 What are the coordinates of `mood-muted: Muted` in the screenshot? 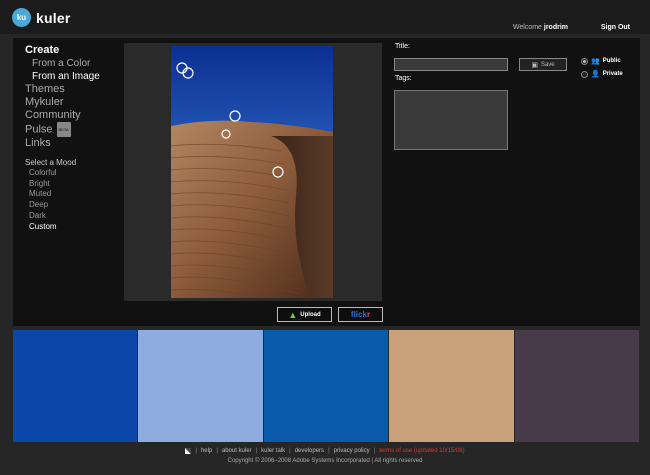 It's located at (62, 194).